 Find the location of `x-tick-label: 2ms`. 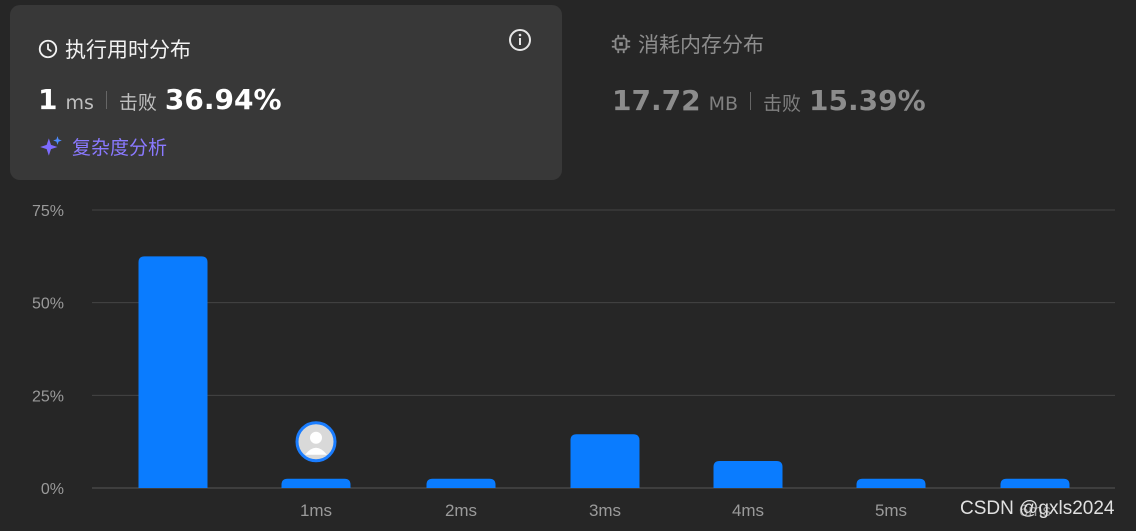

x-tick-label: 2ms is located at coordinates (461, 510).